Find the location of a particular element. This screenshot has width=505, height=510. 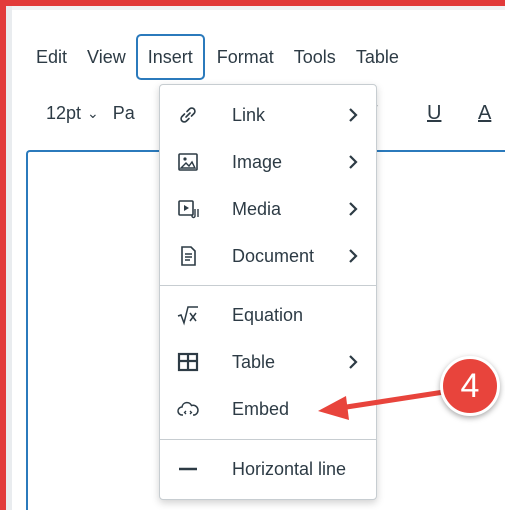

menu-item-document: Document is located at coordinates (268, 256).